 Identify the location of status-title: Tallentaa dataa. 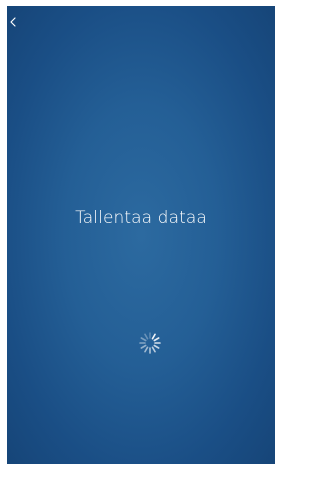
(141, 218).